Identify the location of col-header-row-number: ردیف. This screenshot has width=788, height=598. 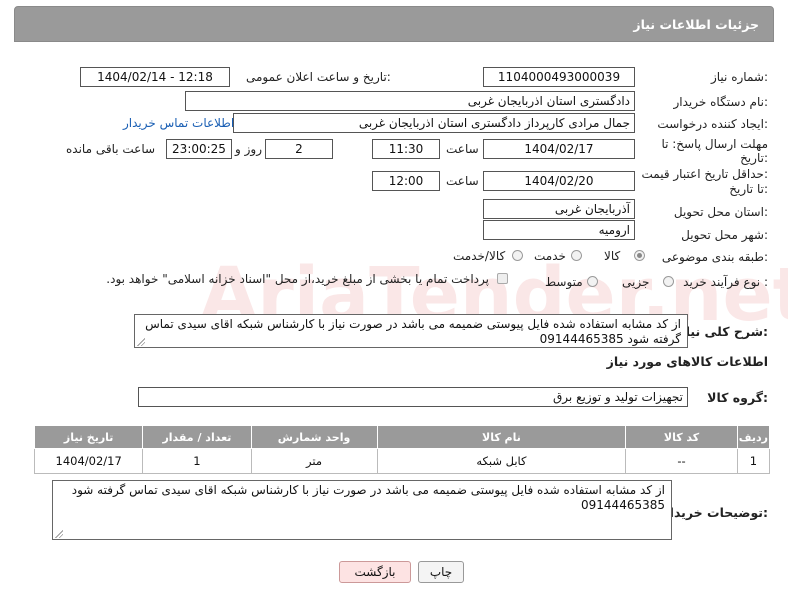
(753, 437).